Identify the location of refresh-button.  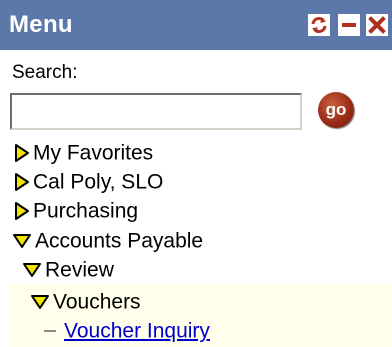
(319, 25).